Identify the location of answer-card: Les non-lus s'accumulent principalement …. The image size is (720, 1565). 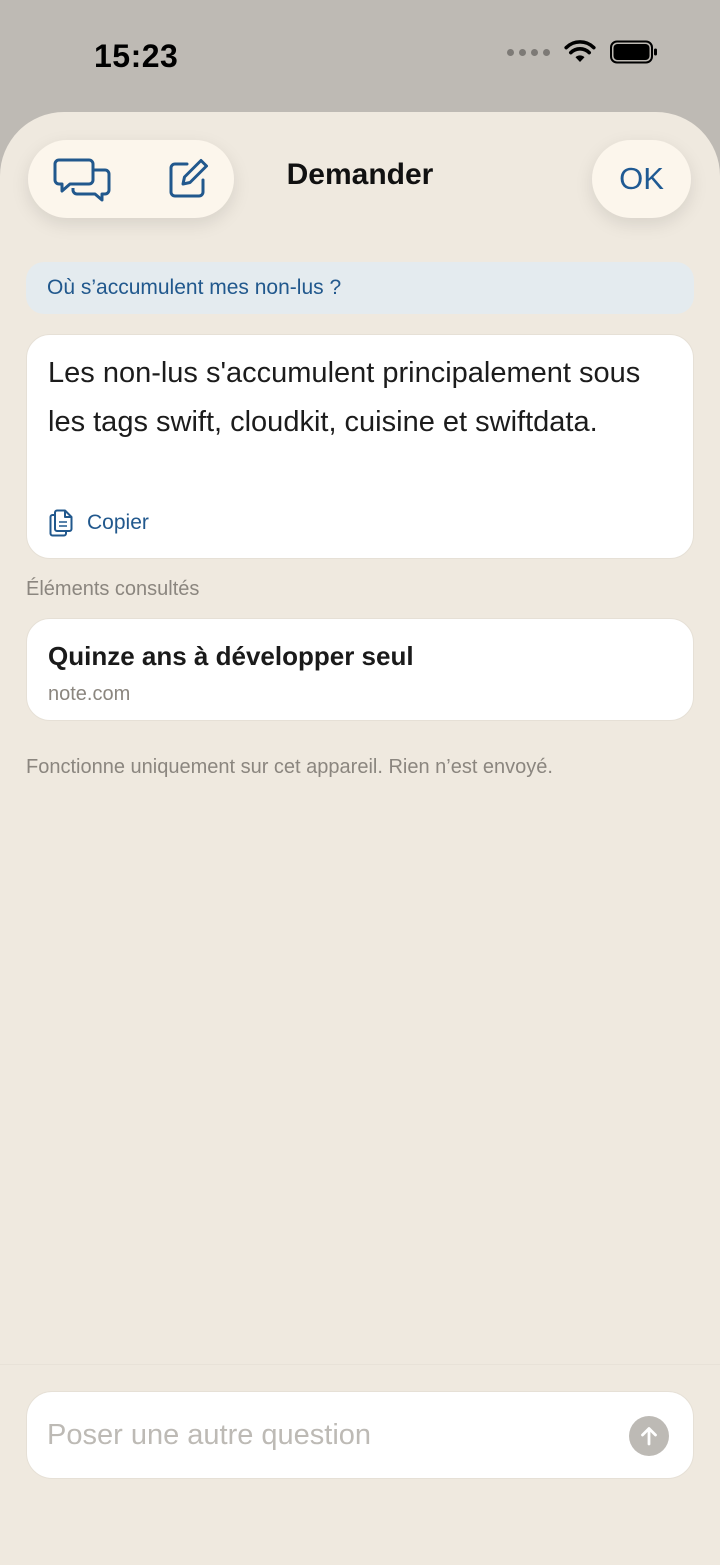
(360, 446).